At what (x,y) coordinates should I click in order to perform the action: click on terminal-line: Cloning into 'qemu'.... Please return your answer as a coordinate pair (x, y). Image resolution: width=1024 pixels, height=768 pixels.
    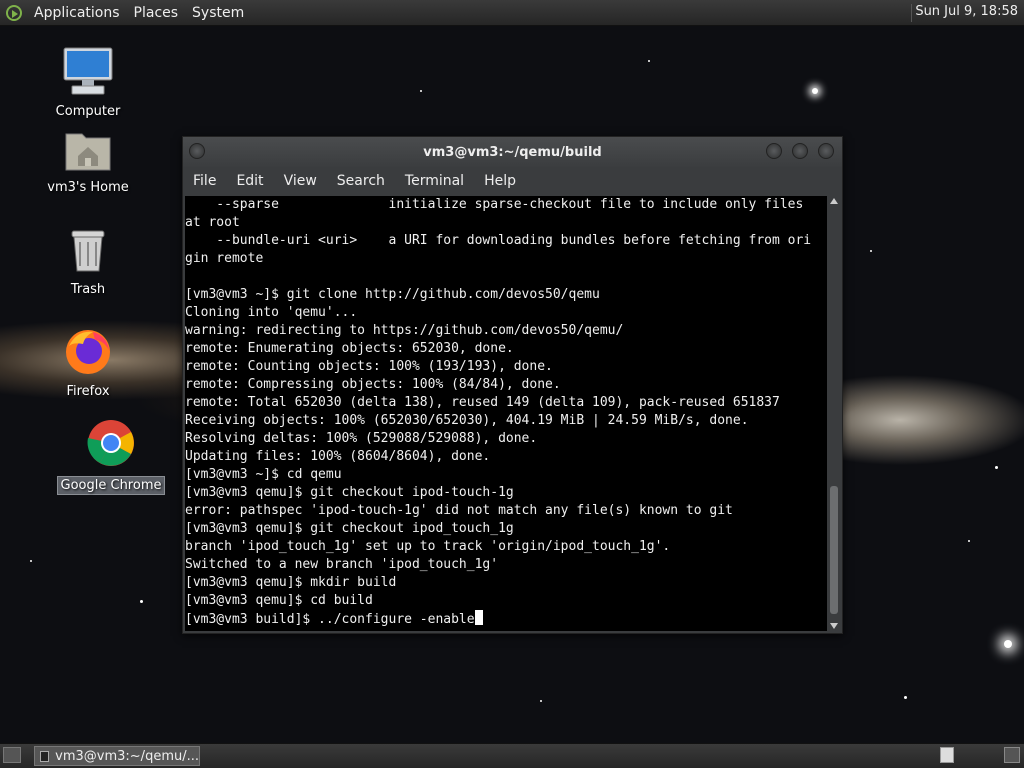
    Looking at the image, I should click on (271, 312).